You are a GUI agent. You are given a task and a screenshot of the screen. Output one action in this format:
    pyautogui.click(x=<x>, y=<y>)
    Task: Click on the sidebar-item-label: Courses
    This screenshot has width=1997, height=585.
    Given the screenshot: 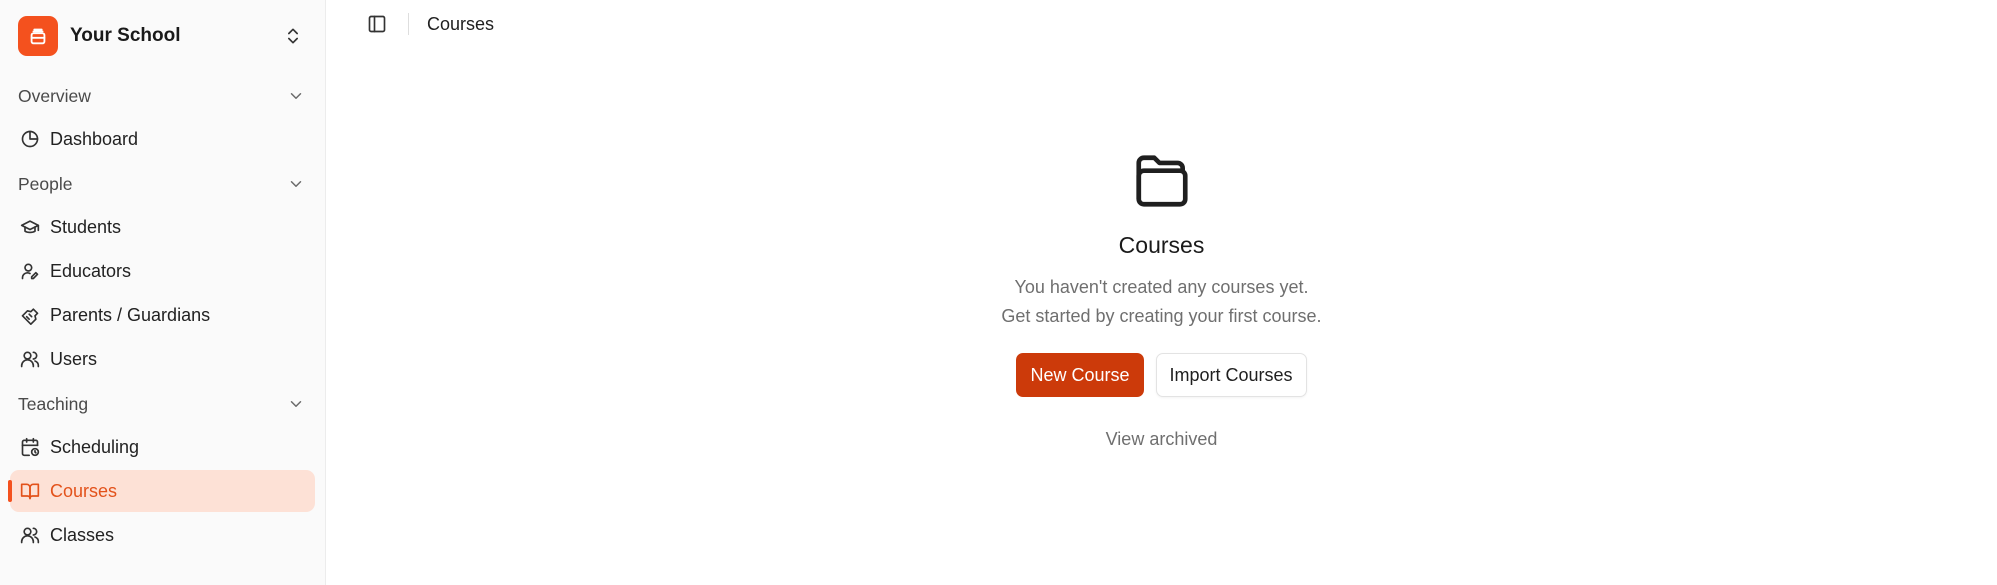 What is the action you would take?
    pyautogui.click(x=84, y=490)
    